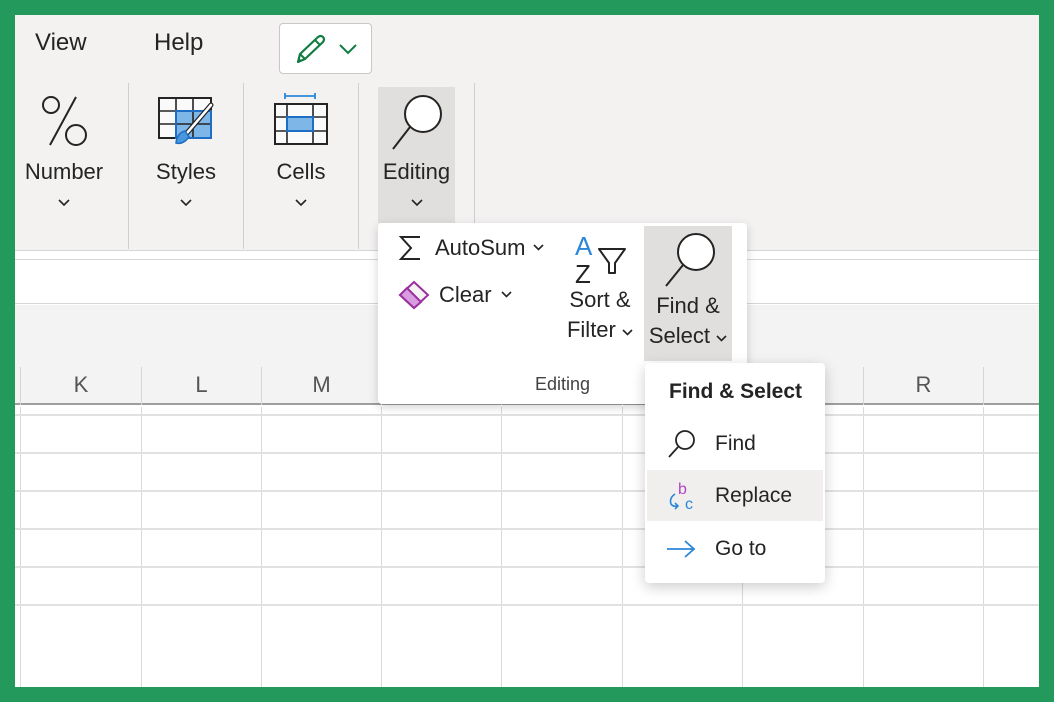 The height and width of the screenshot is (702, 1054). I want to click on menu-item-replace: b c Replace, so click(735, 495).